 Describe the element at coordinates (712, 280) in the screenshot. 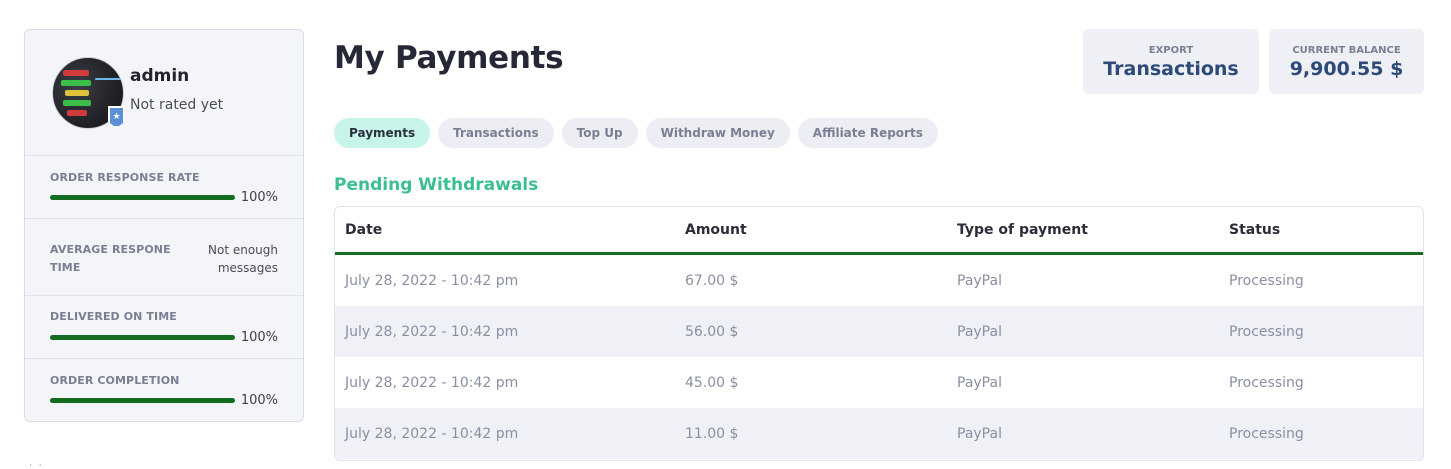

I see `cell-amount: 67.00 $` at that location.